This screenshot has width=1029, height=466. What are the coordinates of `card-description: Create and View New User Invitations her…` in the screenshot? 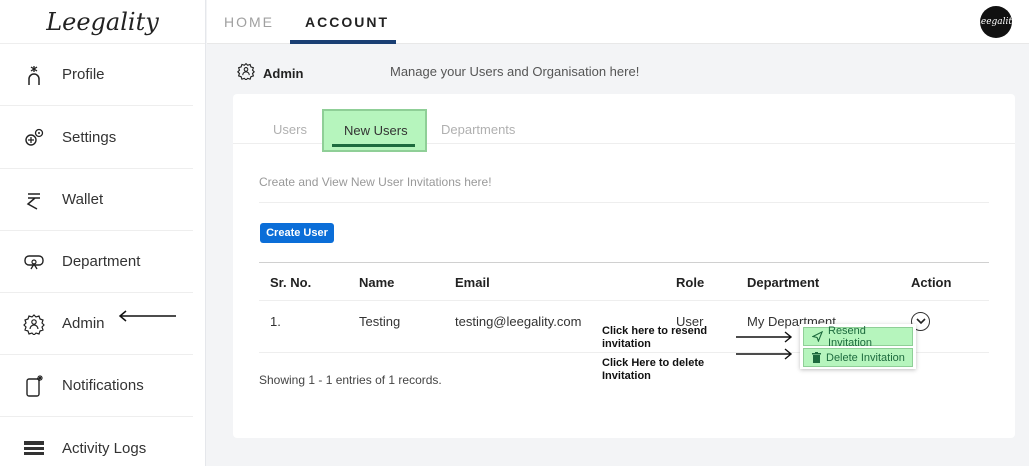 It's located at (375, 182).